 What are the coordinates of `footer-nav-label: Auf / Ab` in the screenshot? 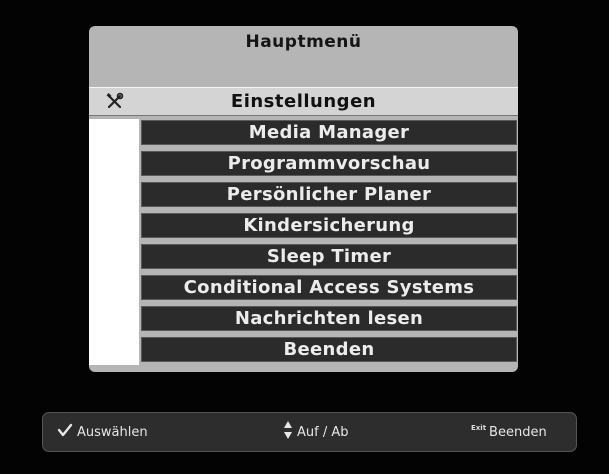 It's located at (323, 432).